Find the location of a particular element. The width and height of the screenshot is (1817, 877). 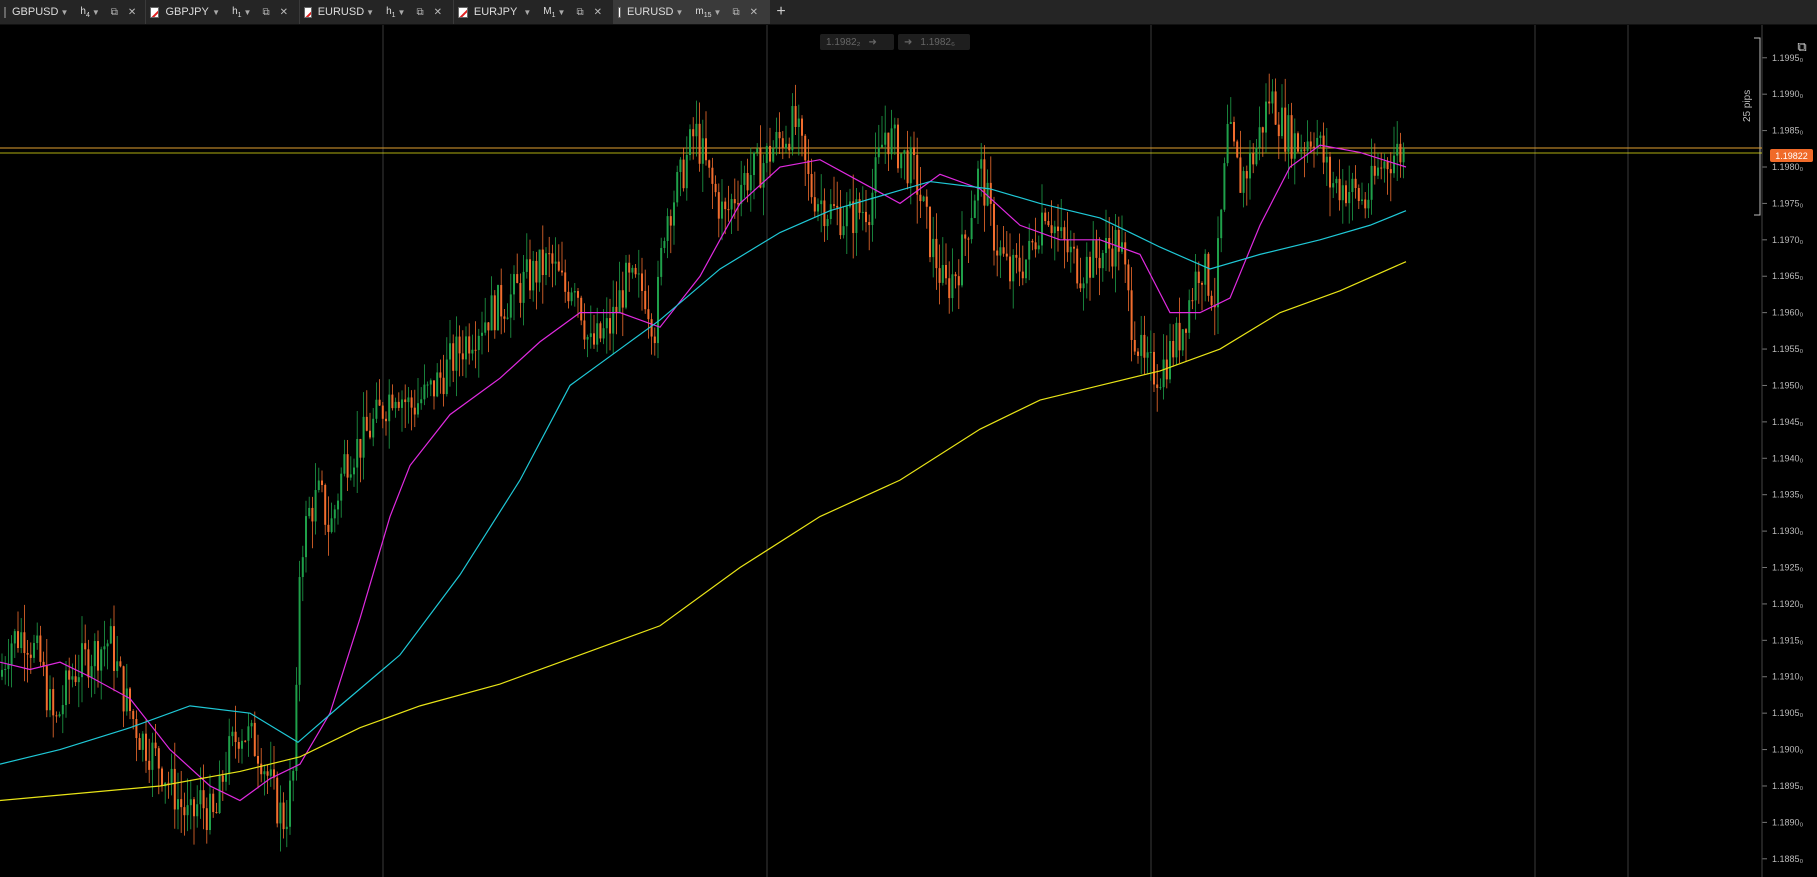

axis-tick-label: 1.1925₀ is located at coordinates (1788, 568).